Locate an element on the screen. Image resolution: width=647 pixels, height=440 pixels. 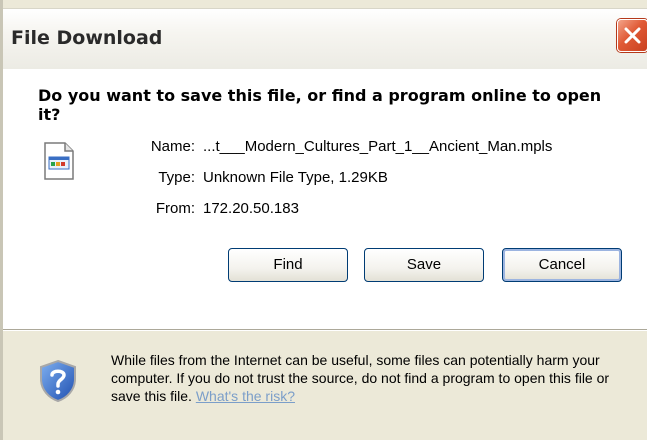
dialog-title: File Download is located at coordinates (87, 38).